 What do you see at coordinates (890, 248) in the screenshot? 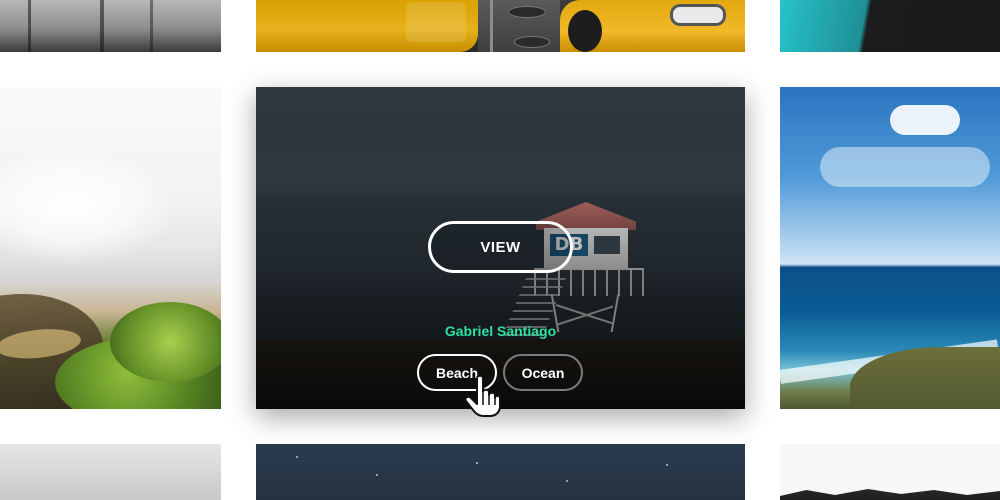
I see `gallery-photo-coast` at bounding box center [890, 248].